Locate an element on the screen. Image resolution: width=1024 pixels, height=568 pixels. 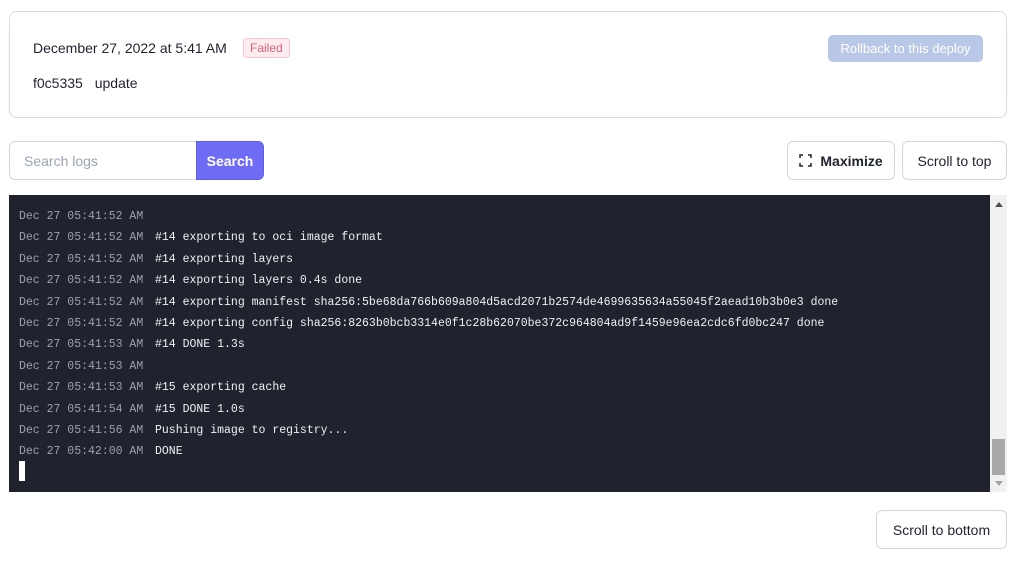
rollback-button: Rollback to this deploy is located at coordinates (905, 48).